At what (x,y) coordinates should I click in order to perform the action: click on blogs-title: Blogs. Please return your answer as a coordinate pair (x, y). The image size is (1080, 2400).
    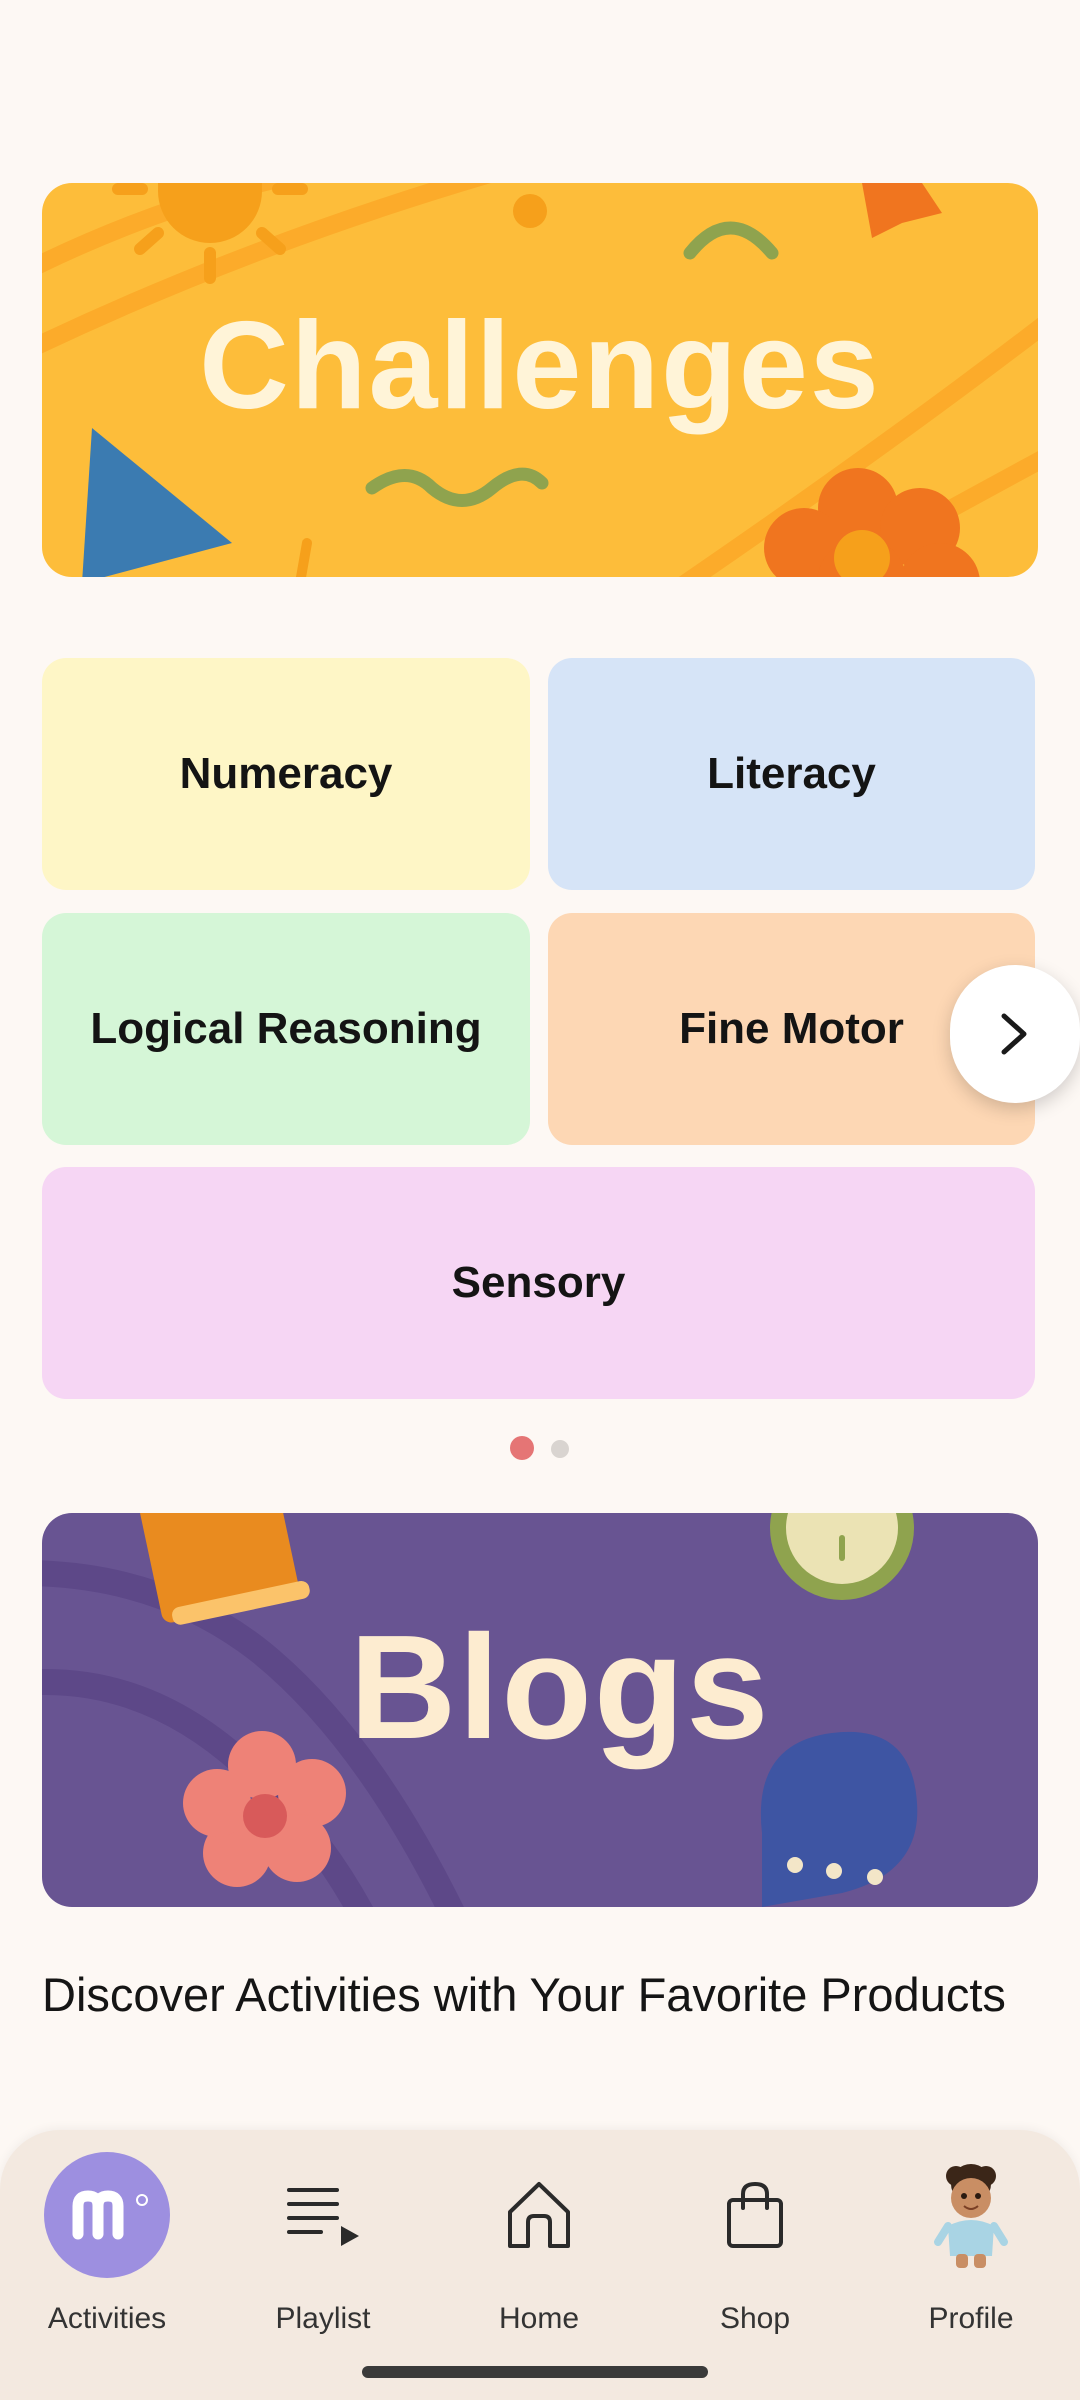
    Looking at the image, I should click on (560, 1687).